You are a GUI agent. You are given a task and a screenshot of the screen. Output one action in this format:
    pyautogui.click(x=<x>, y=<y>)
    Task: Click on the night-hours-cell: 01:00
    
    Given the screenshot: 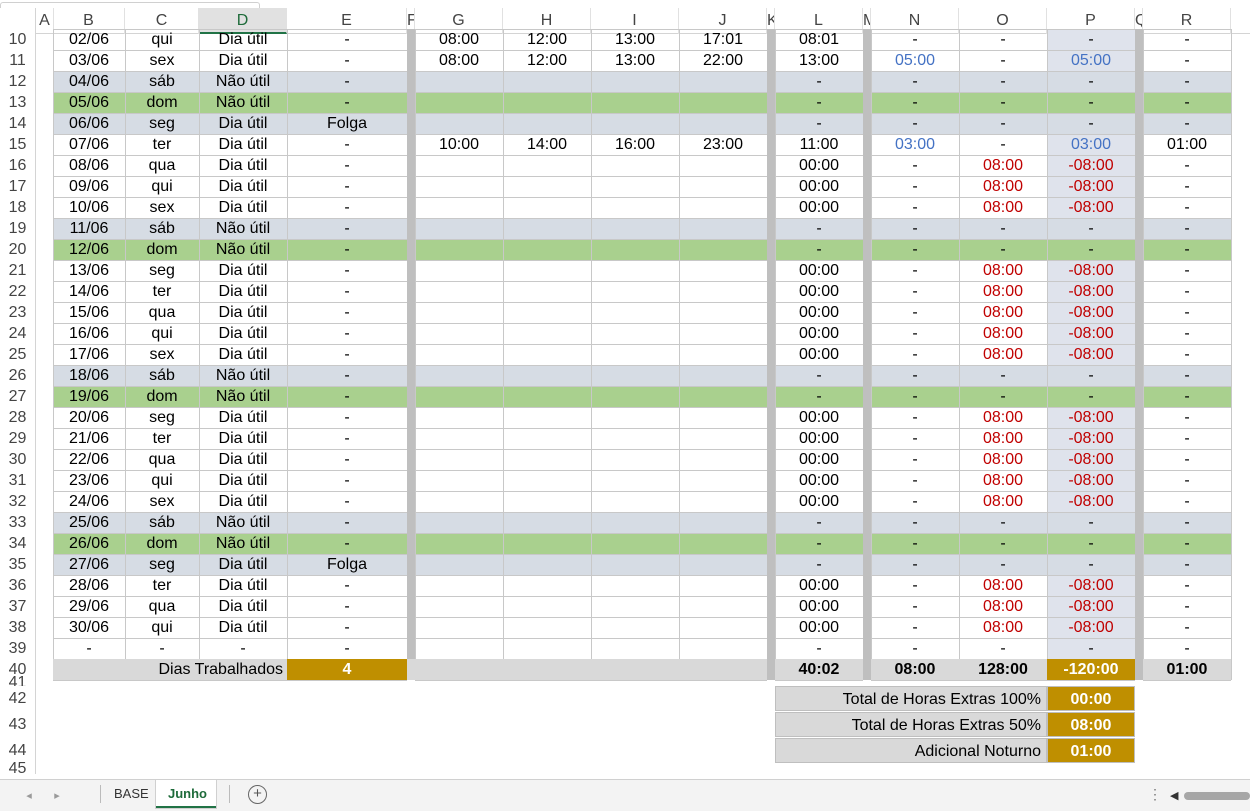 What is the action you would take?
    pyautogui.click(x=1187, y=144)
    